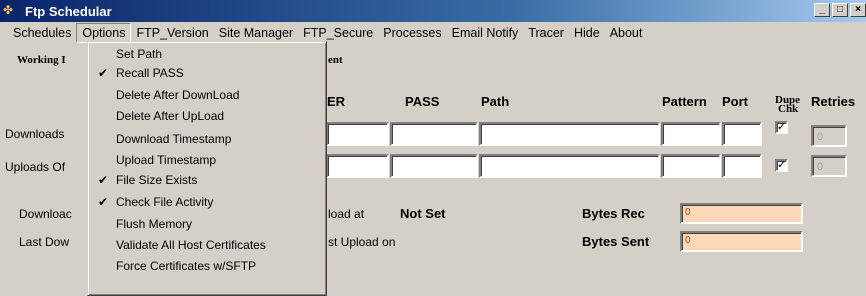 The width and height of the screenshot is (866, 296). What do you see at coordinates (346, 214) in the screenshot?
I see `upload-at-label: load at` at bounding box center [346, 214].